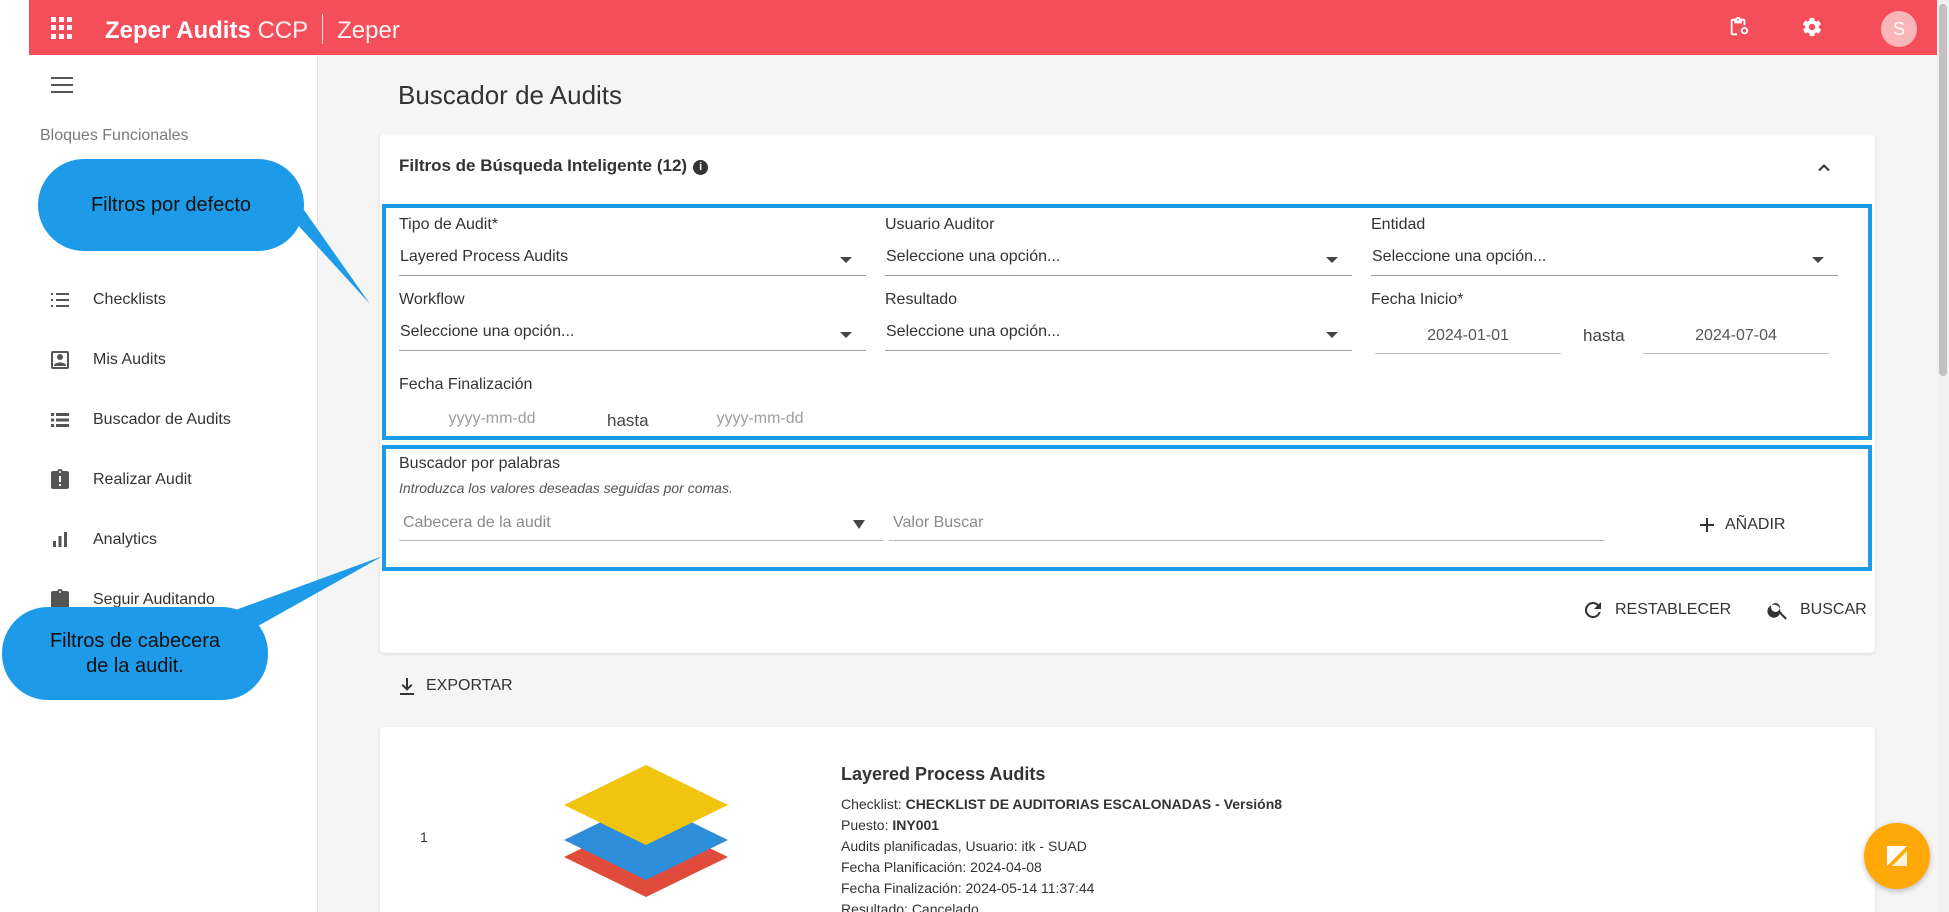  Describe the element at coordinates (921, 299) in the screenshot. I see `resultado-label: Resultado` at that location.